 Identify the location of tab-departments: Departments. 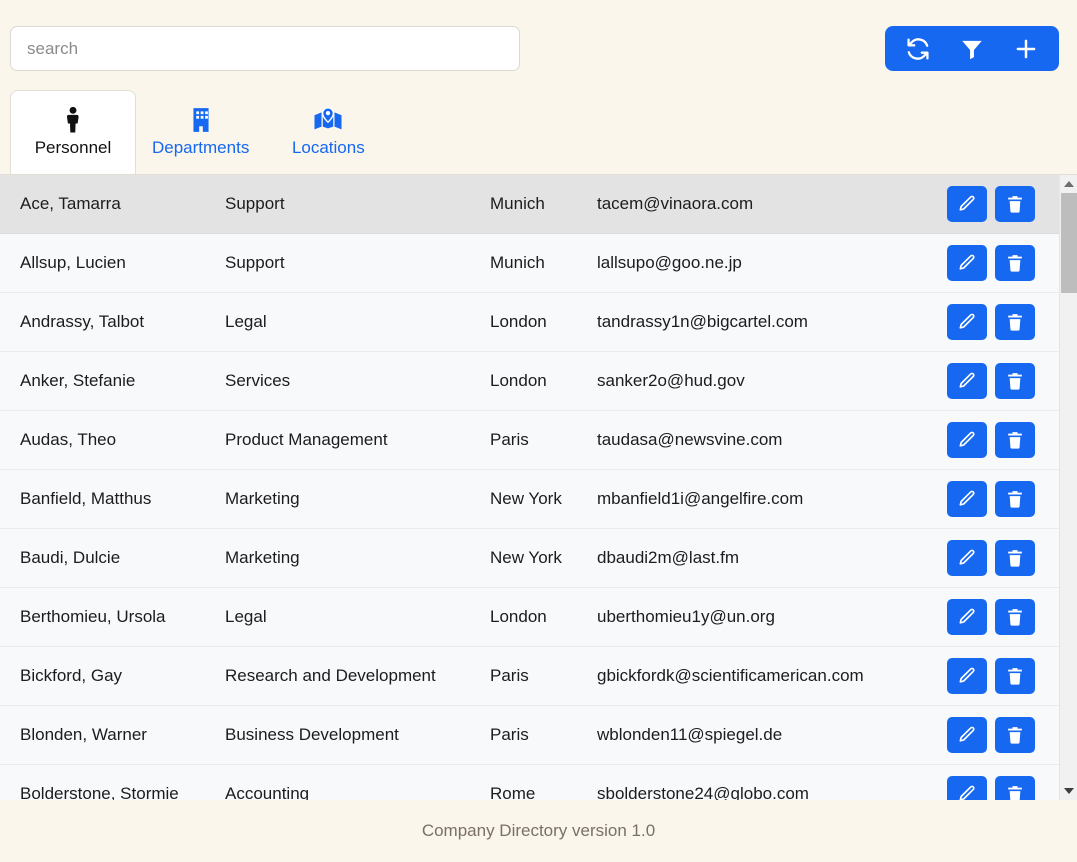
(200, 132).